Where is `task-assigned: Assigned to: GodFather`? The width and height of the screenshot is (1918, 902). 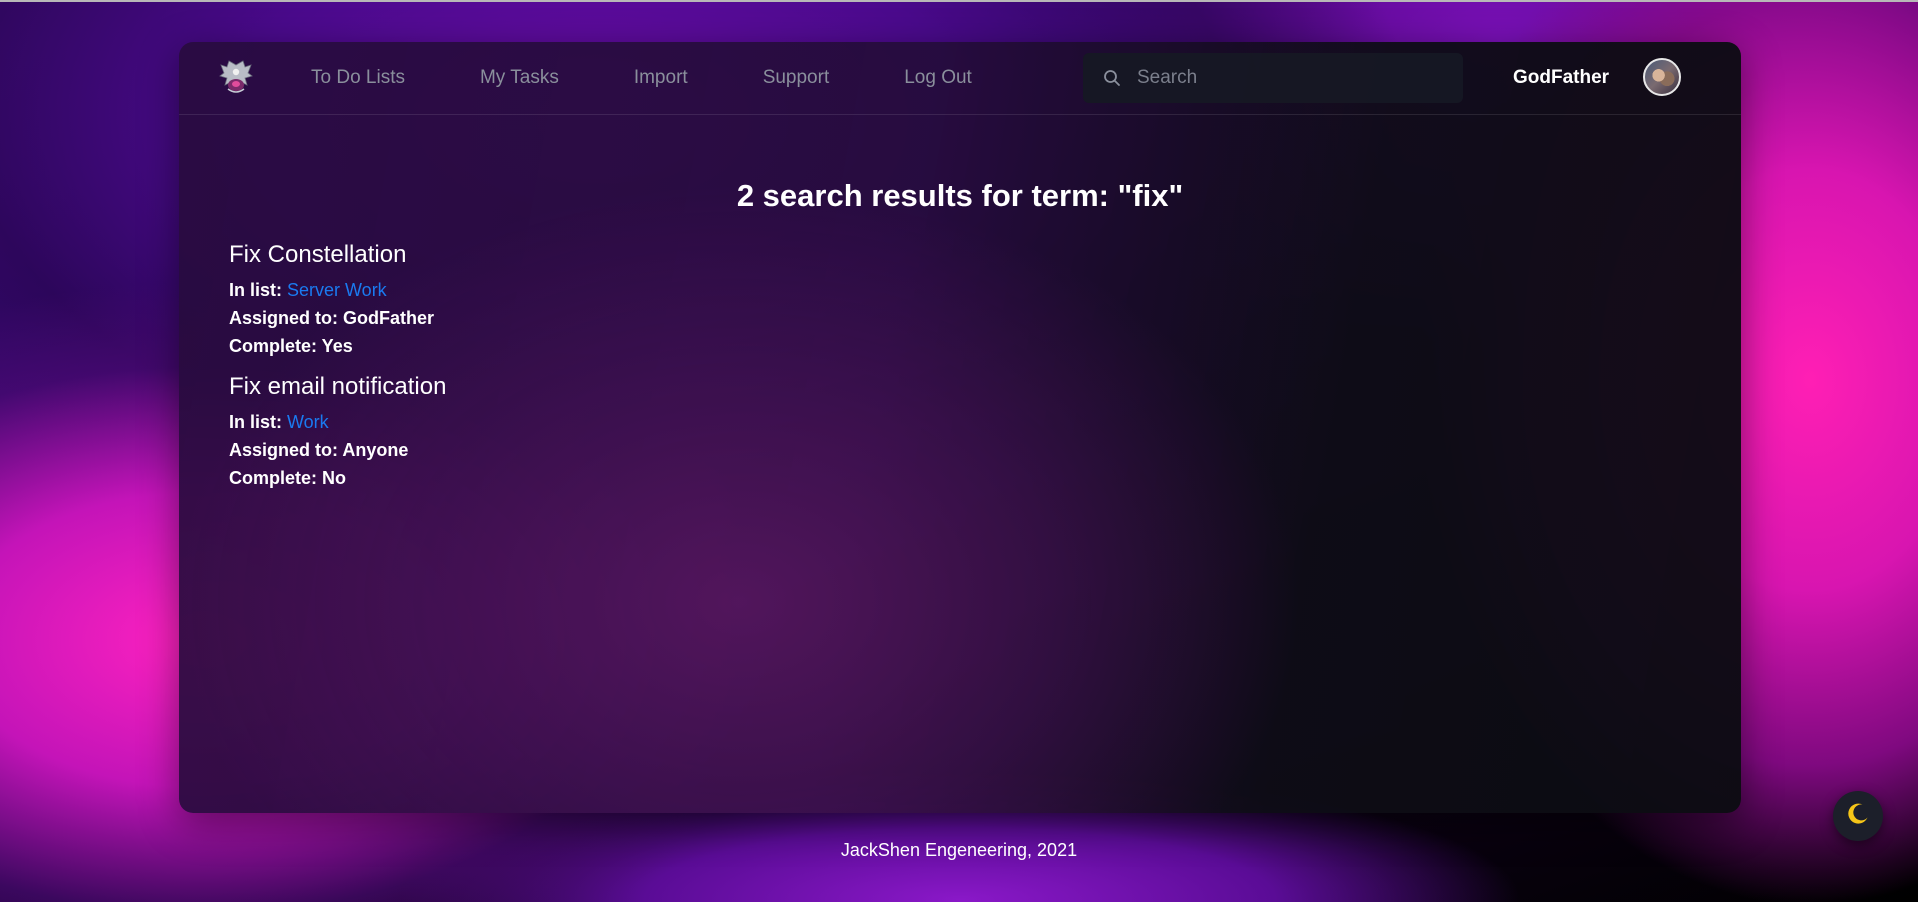 task-assigned: Assigned to: GodFather is located at coordinates (332, 318).